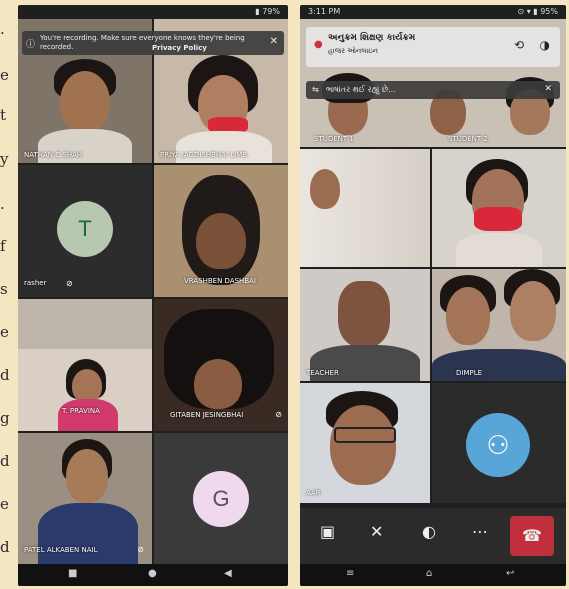 This screenshot has width=569, height=589. What do you see at coordinates (365, 443) in the screenshot?
I see `participant-tile: AAR` at bounding box center [365, 443].